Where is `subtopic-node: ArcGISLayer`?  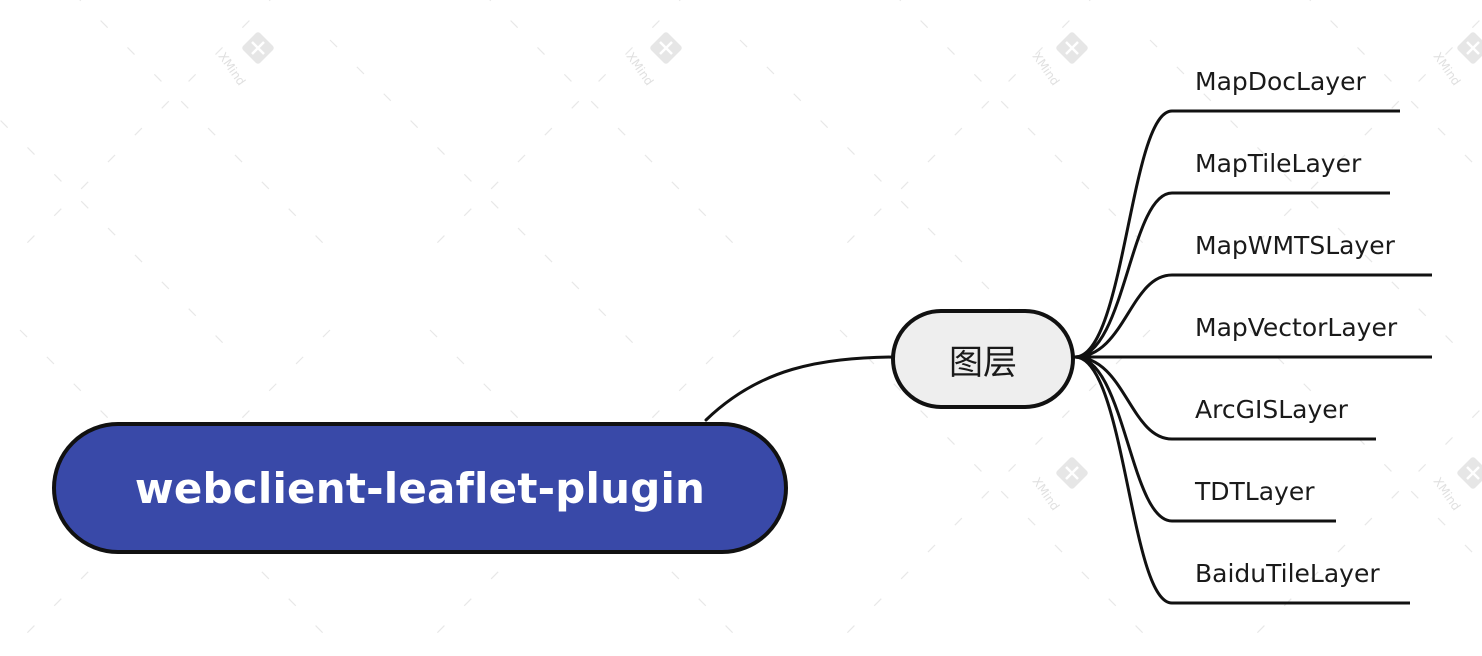 subtopic-node: ArcGISLayer is located at coordinates (1271, 410).